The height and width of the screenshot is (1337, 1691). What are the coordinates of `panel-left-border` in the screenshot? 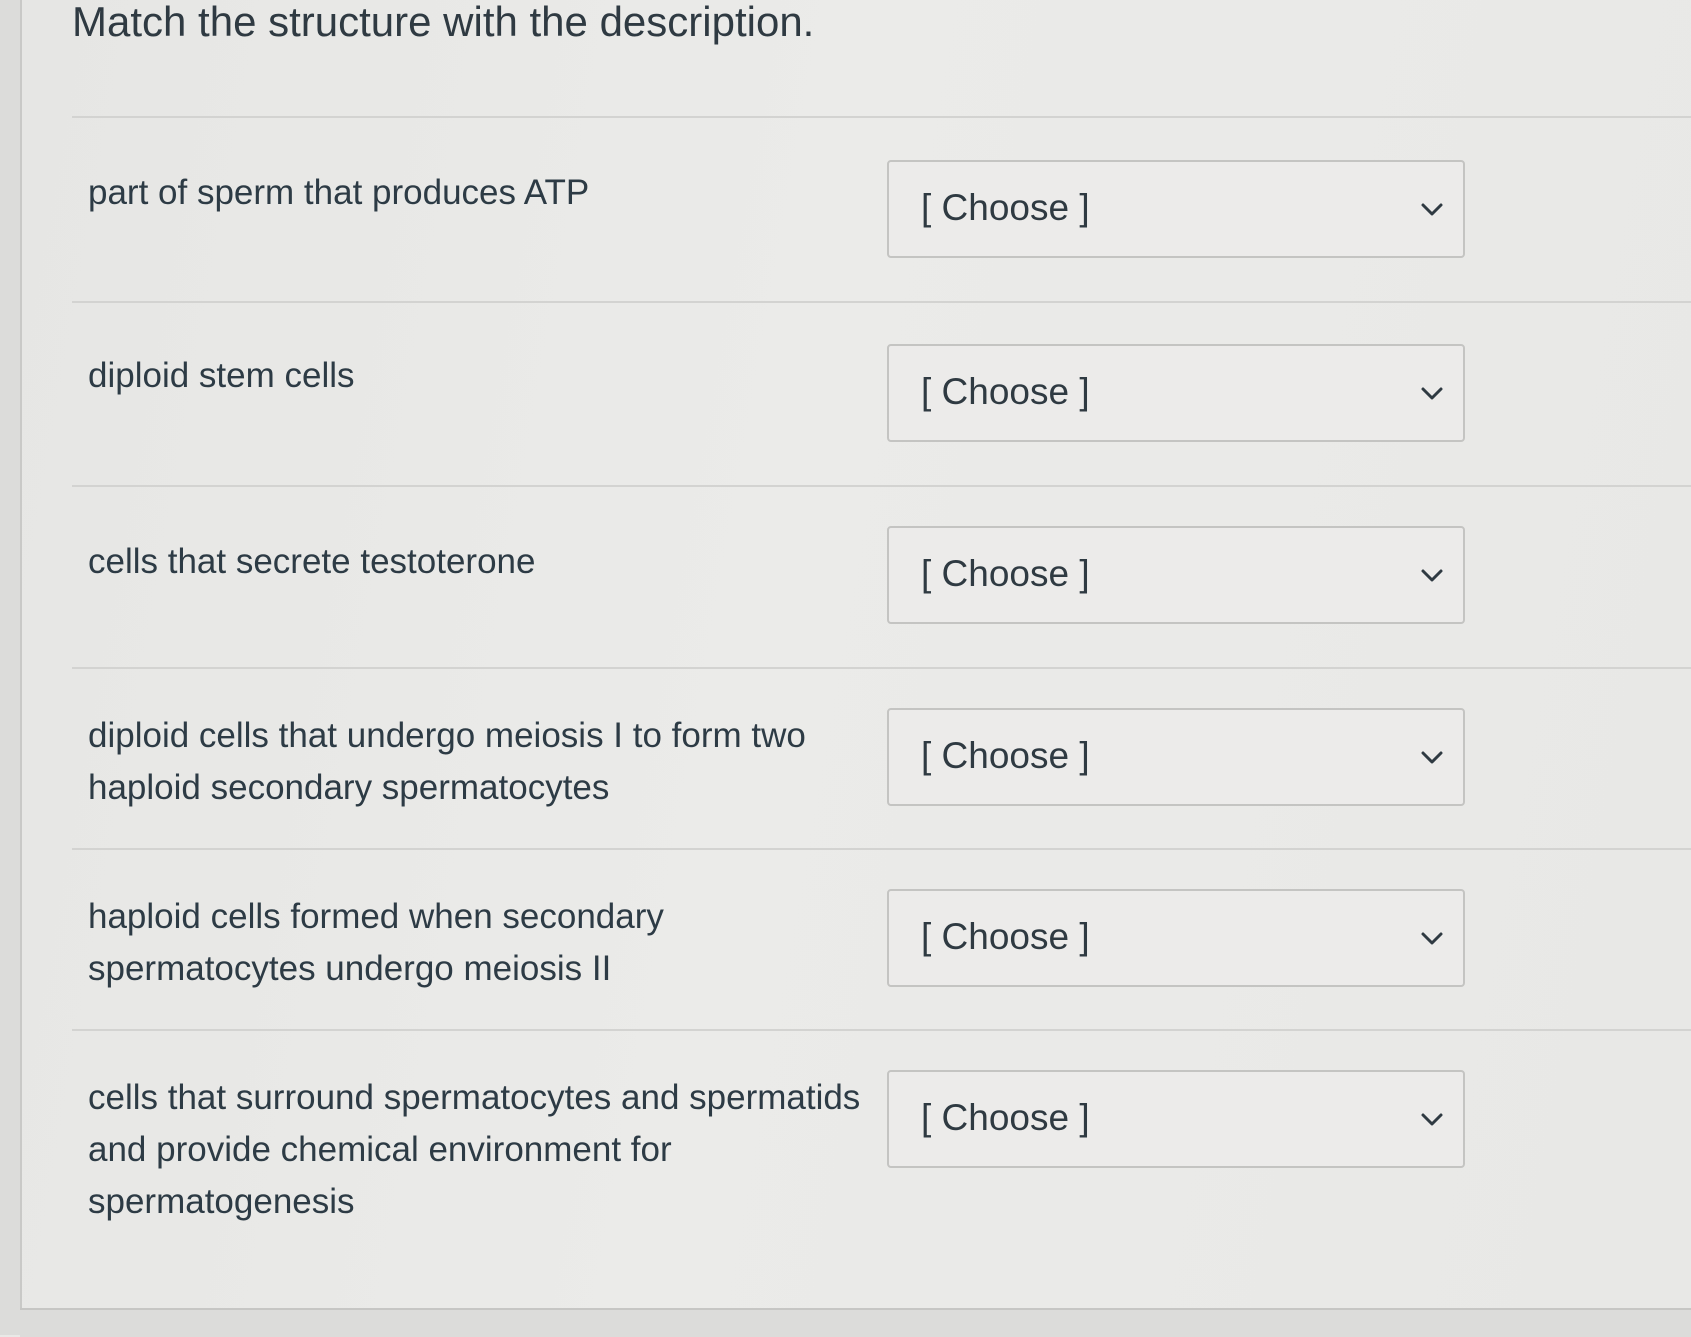 It's located at (11, 667).